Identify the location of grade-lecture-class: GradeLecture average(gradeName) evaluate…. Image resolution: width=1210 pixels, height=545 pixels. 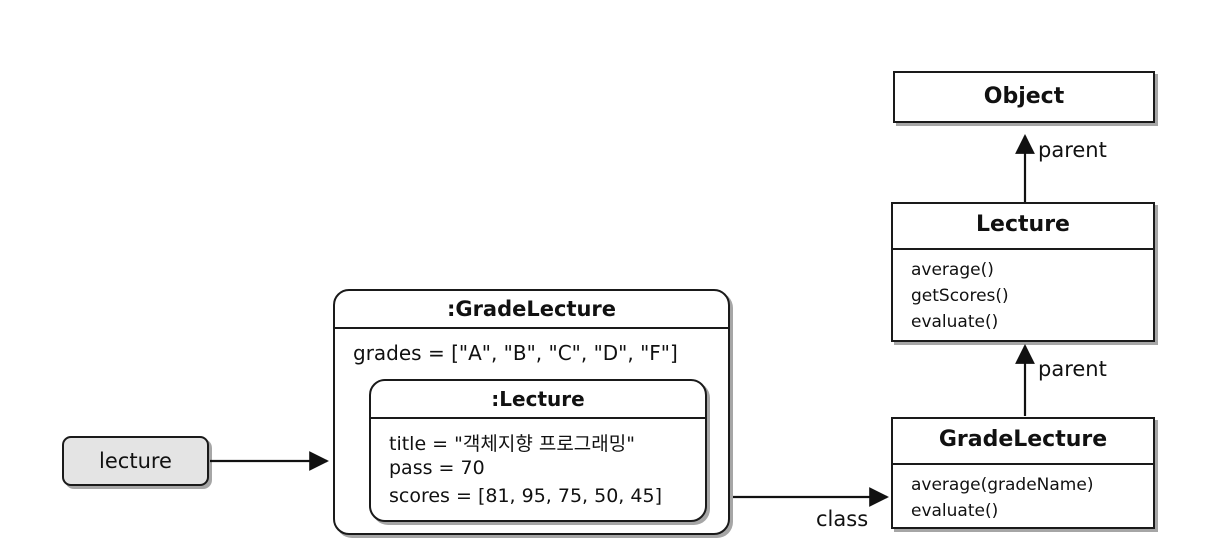
(1023, 473).